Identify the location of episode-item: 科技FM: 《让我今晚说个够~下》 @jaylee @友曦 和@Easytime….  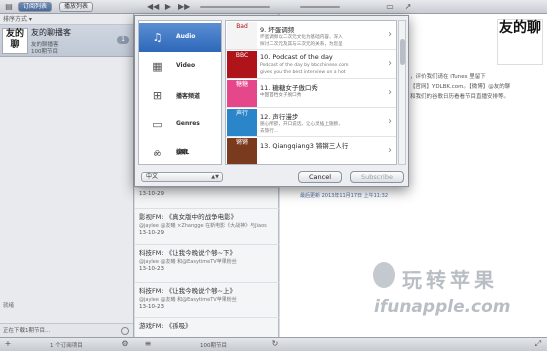
(207, 259).